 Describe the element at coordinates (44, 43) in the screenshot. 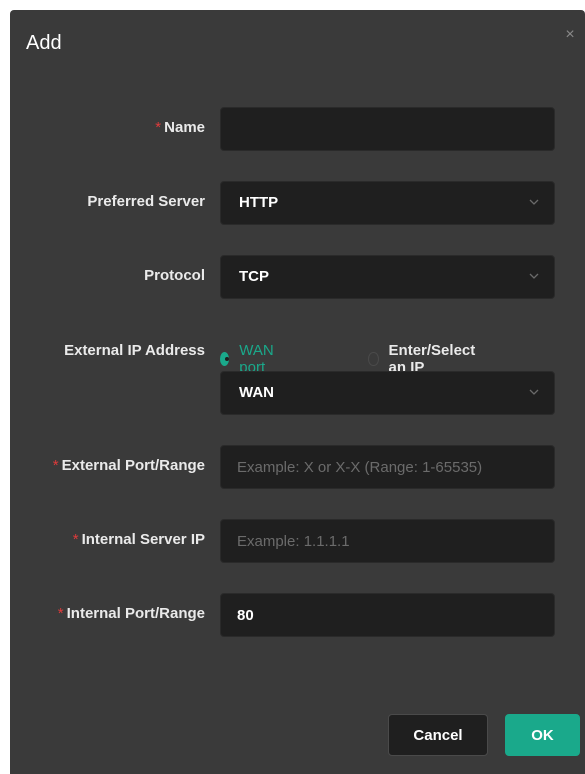

I see `dialog-title: Add` at that location.